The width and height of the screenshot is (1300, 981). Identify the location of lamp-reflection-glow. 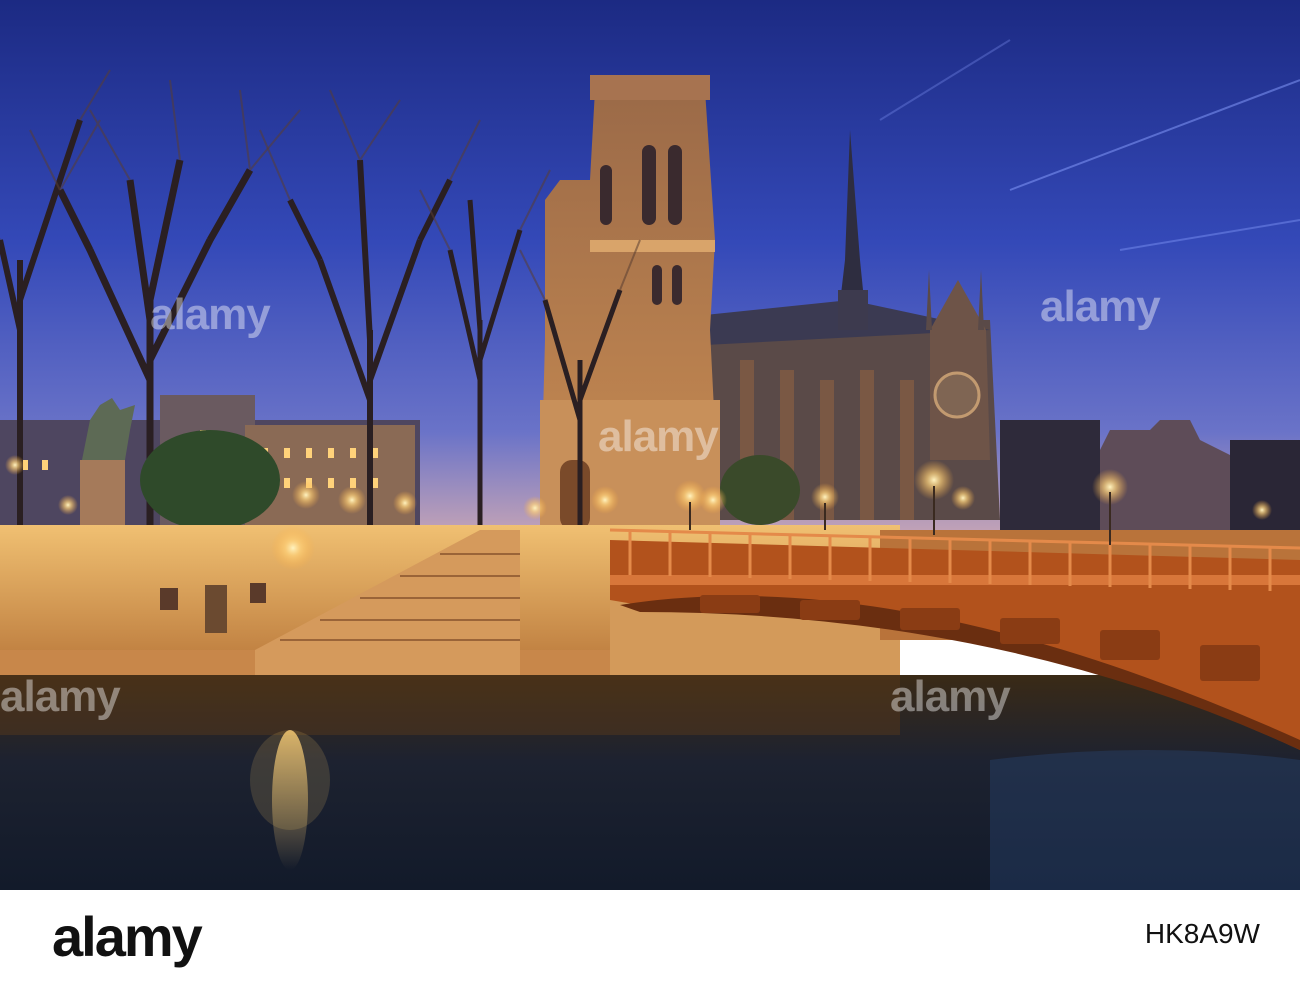
(290, 780).